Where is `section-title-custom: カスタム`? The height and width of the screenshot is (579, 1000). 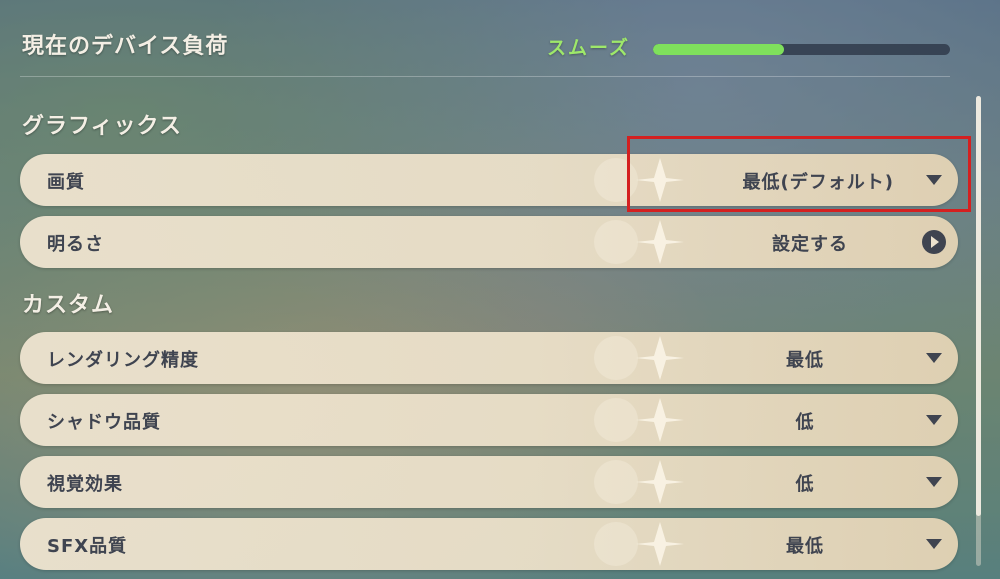 section-title-custom: カスタム is located at coordinates (68, 305).